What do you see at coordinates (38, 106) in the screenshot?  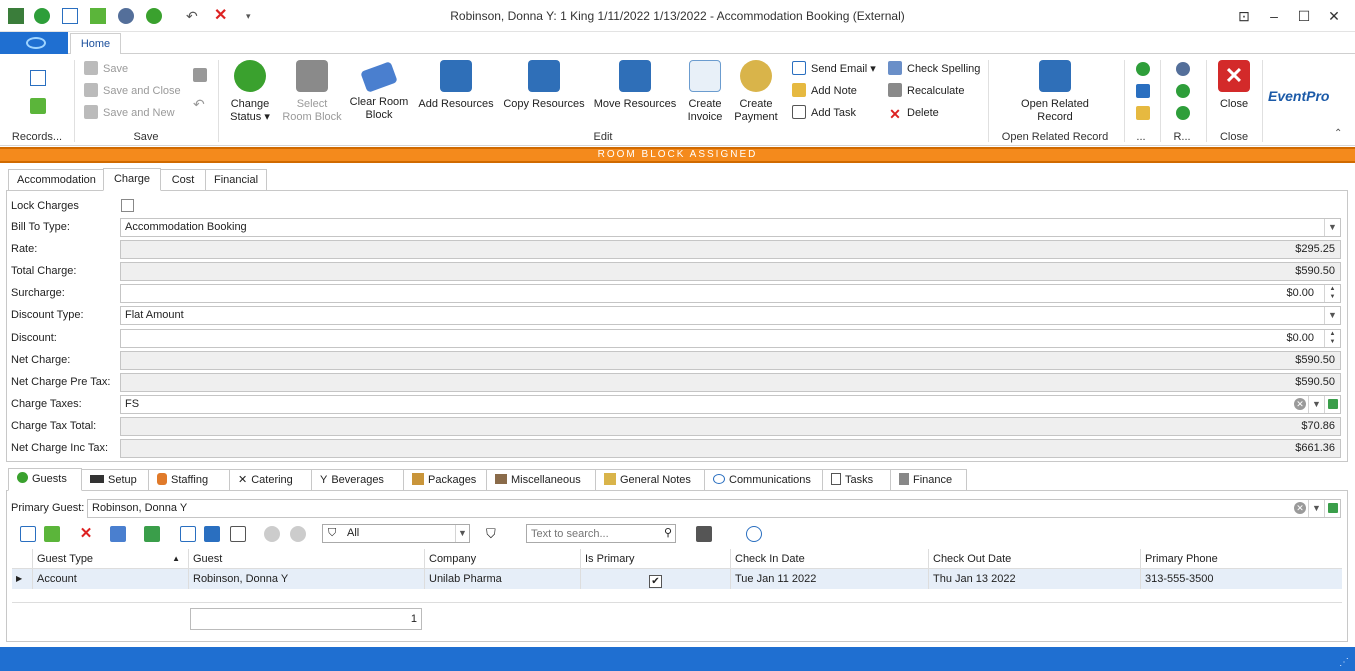 I see `copy-record-icon` at bounding box center [38, 106].